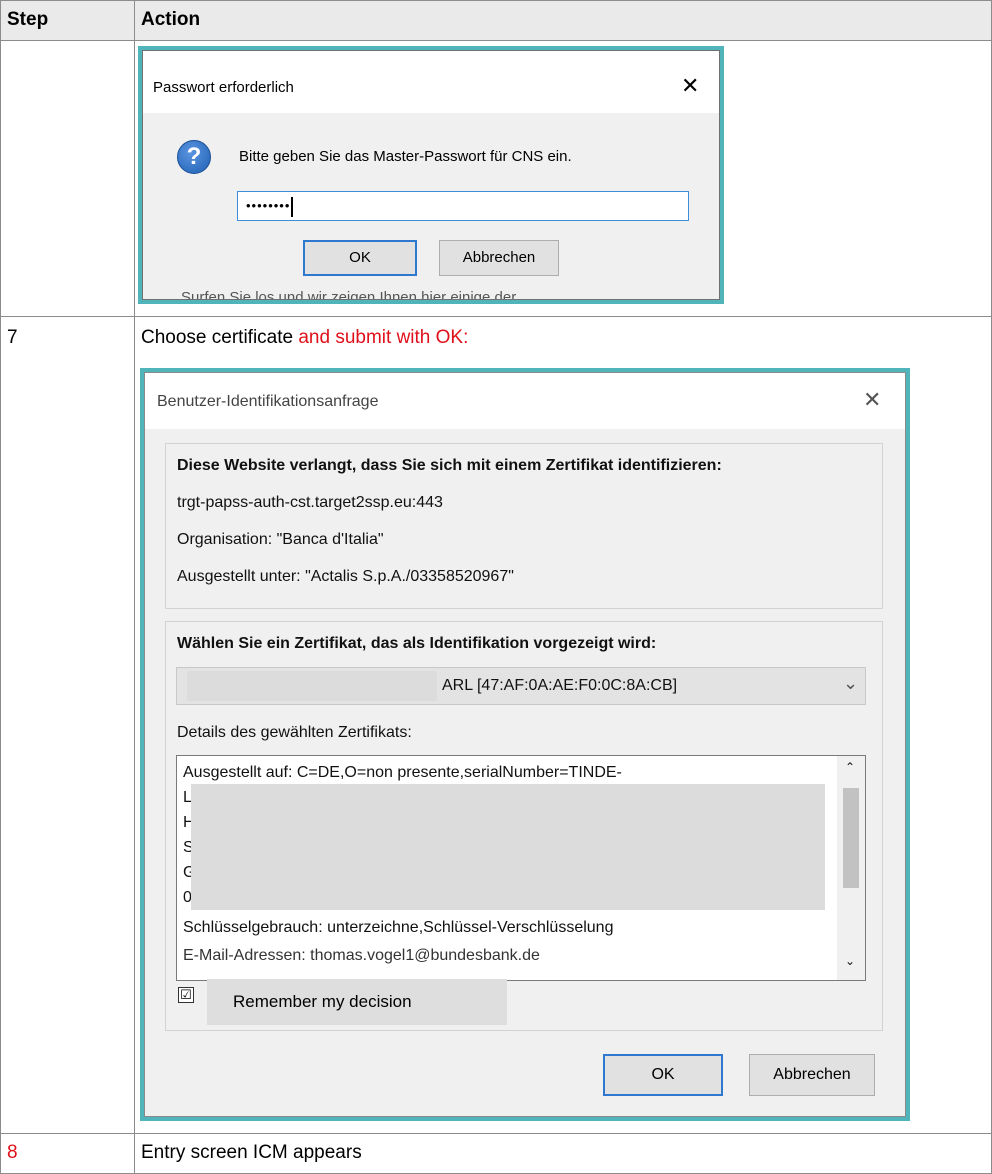 The image size is (992, 1174). What do you see at coordinates (851, 683) in the screenshot?
I see `chevron-down-icon: ⌄` at bounding box center [851, 683].